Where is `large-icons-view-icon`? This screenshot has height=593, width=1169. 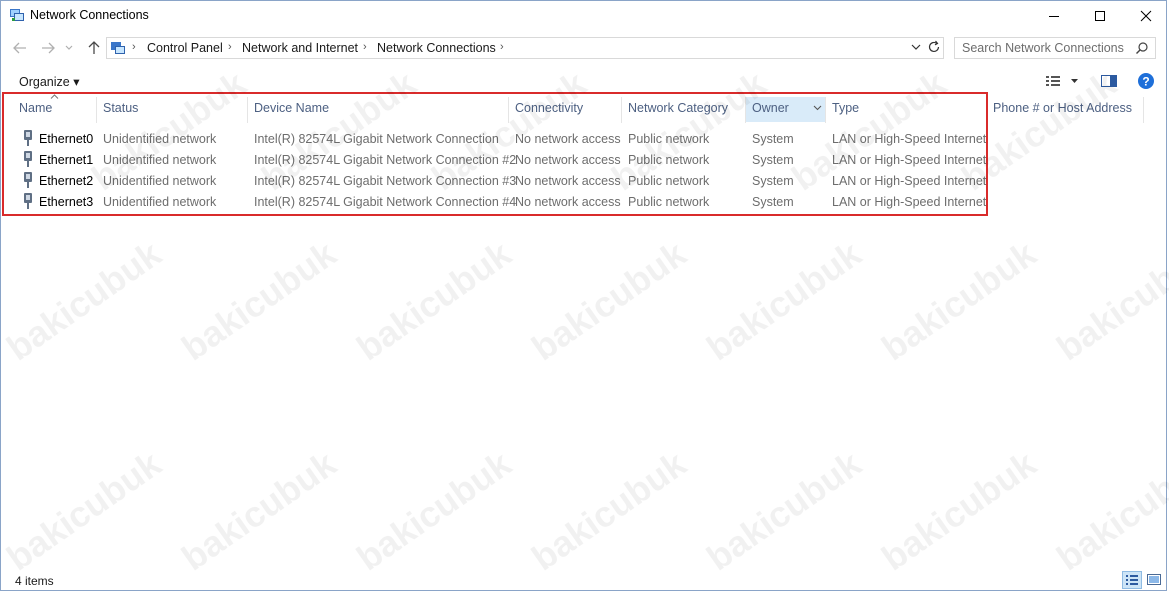 large-icons-view-icon is located at coordinates (1154, 579).